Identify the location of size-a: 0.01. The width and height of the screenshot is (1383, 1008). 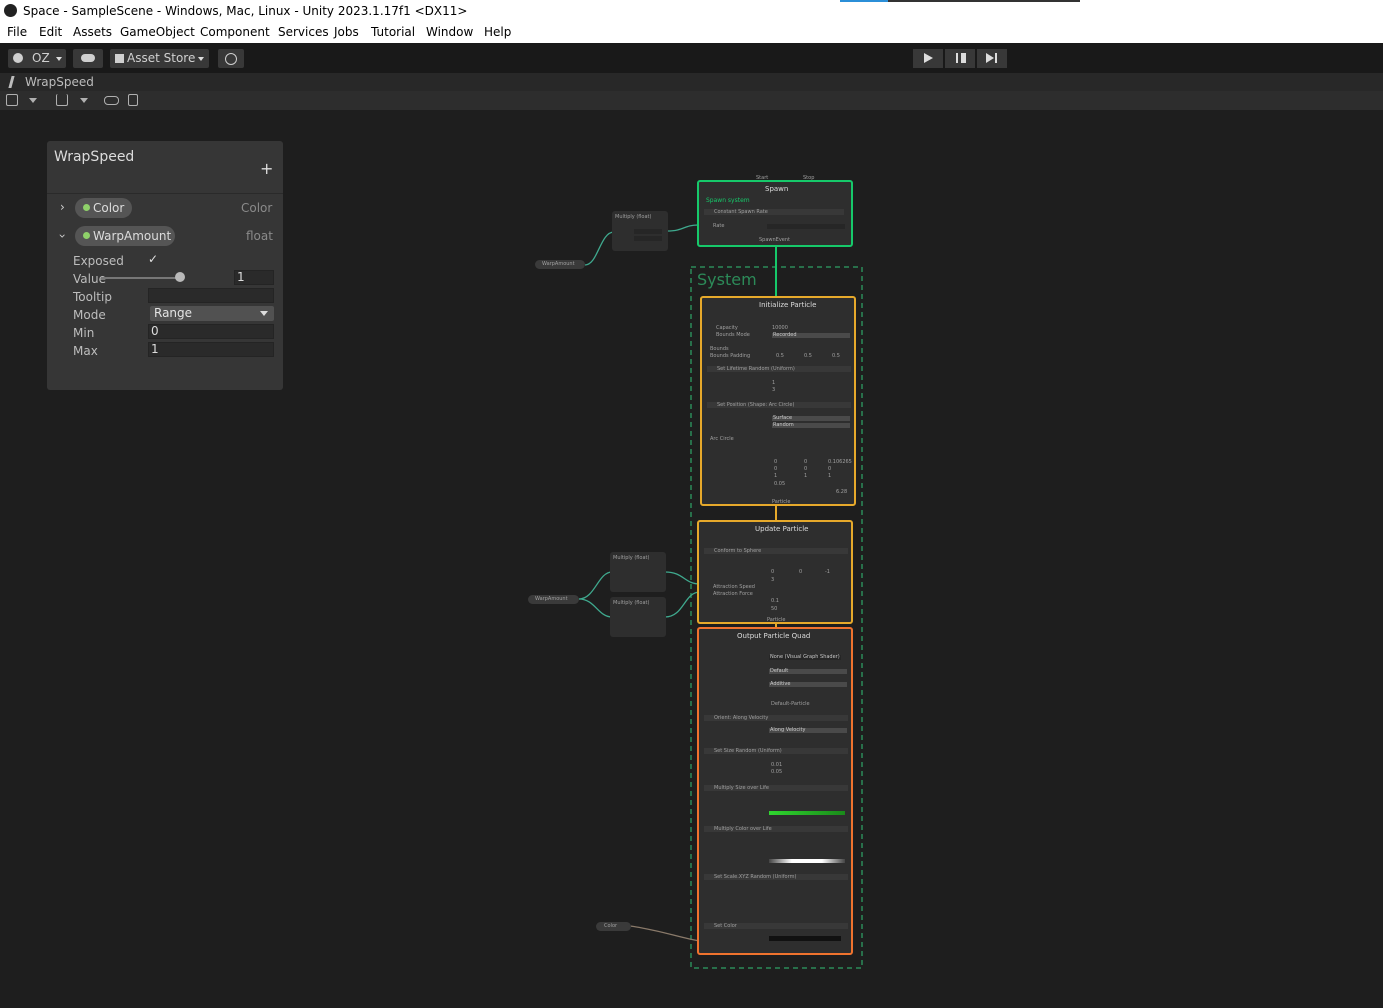
(776, 765).